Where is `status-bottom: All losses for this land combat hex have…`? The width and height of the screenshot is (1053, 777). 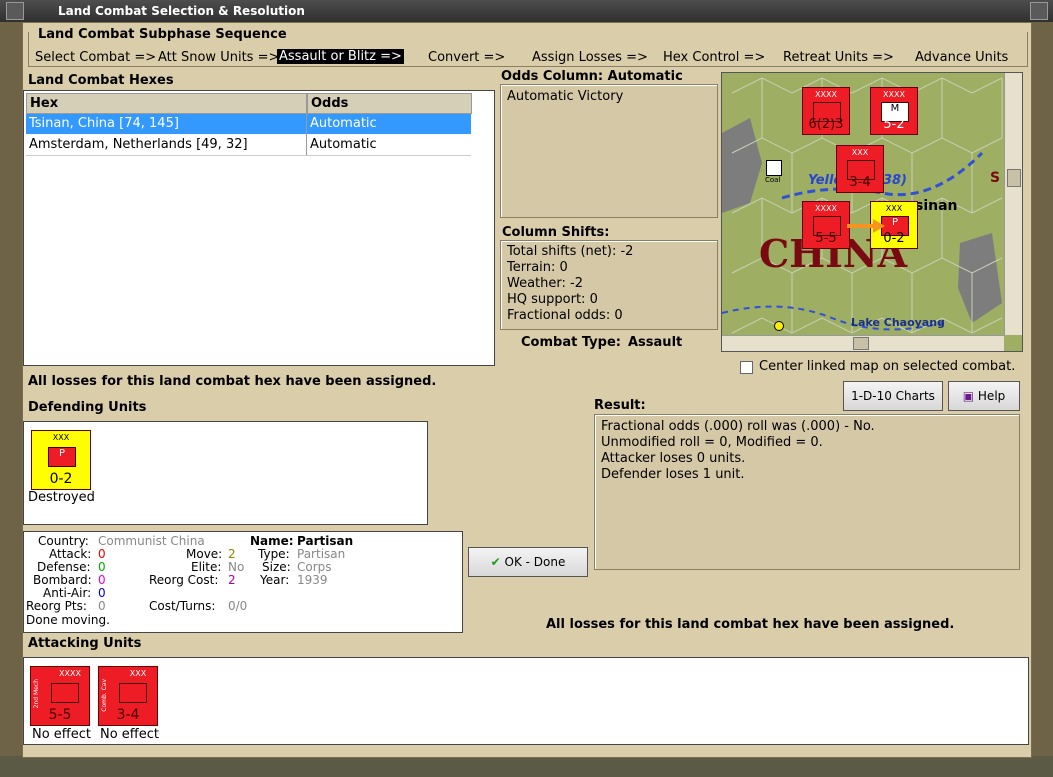
status-bottom: All losses for this land combat hex have… is located at coordinates (750, 624).